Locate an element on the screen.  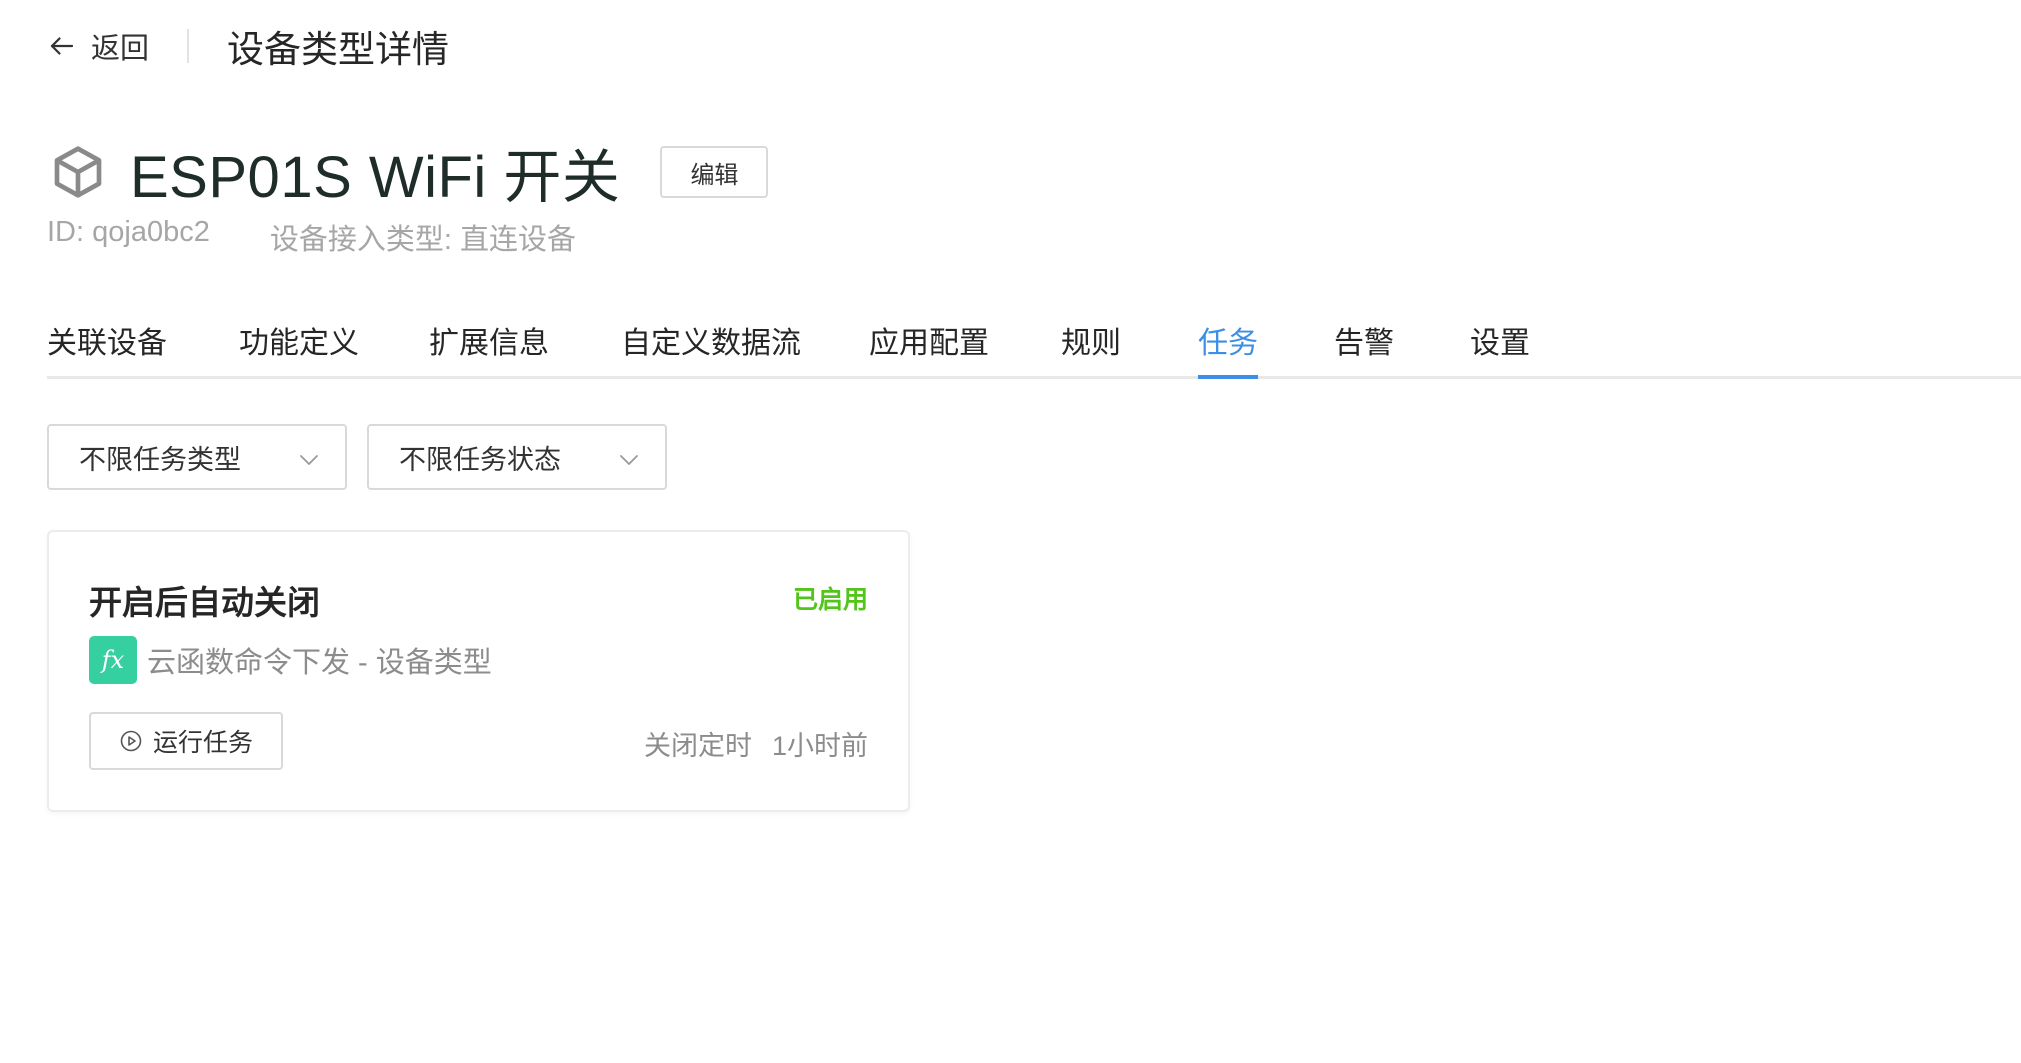
fx-function-icon: fx is located at coordinates (113, 660).